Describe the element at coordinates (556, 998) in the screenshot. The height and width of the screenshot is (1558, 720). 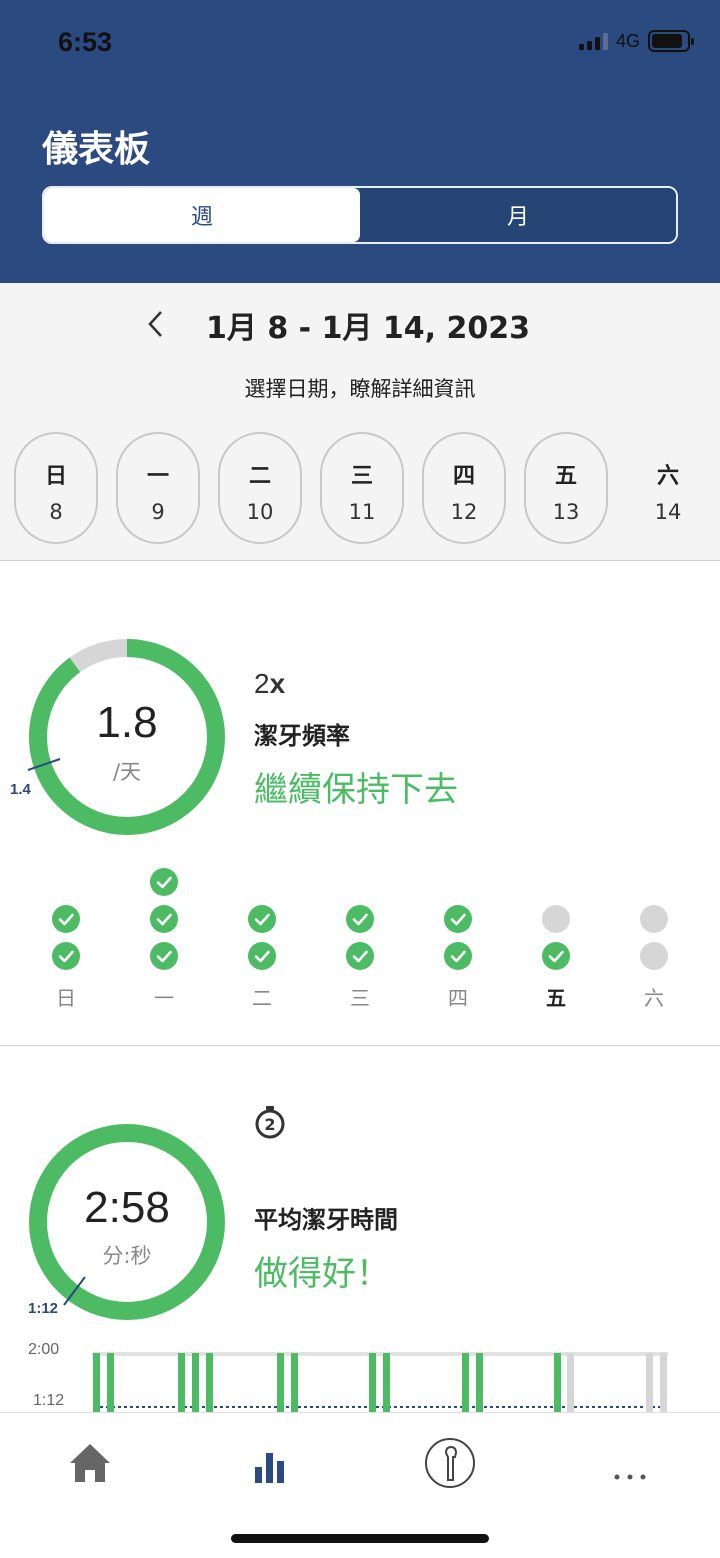
I see `day-label: 五` at that location.